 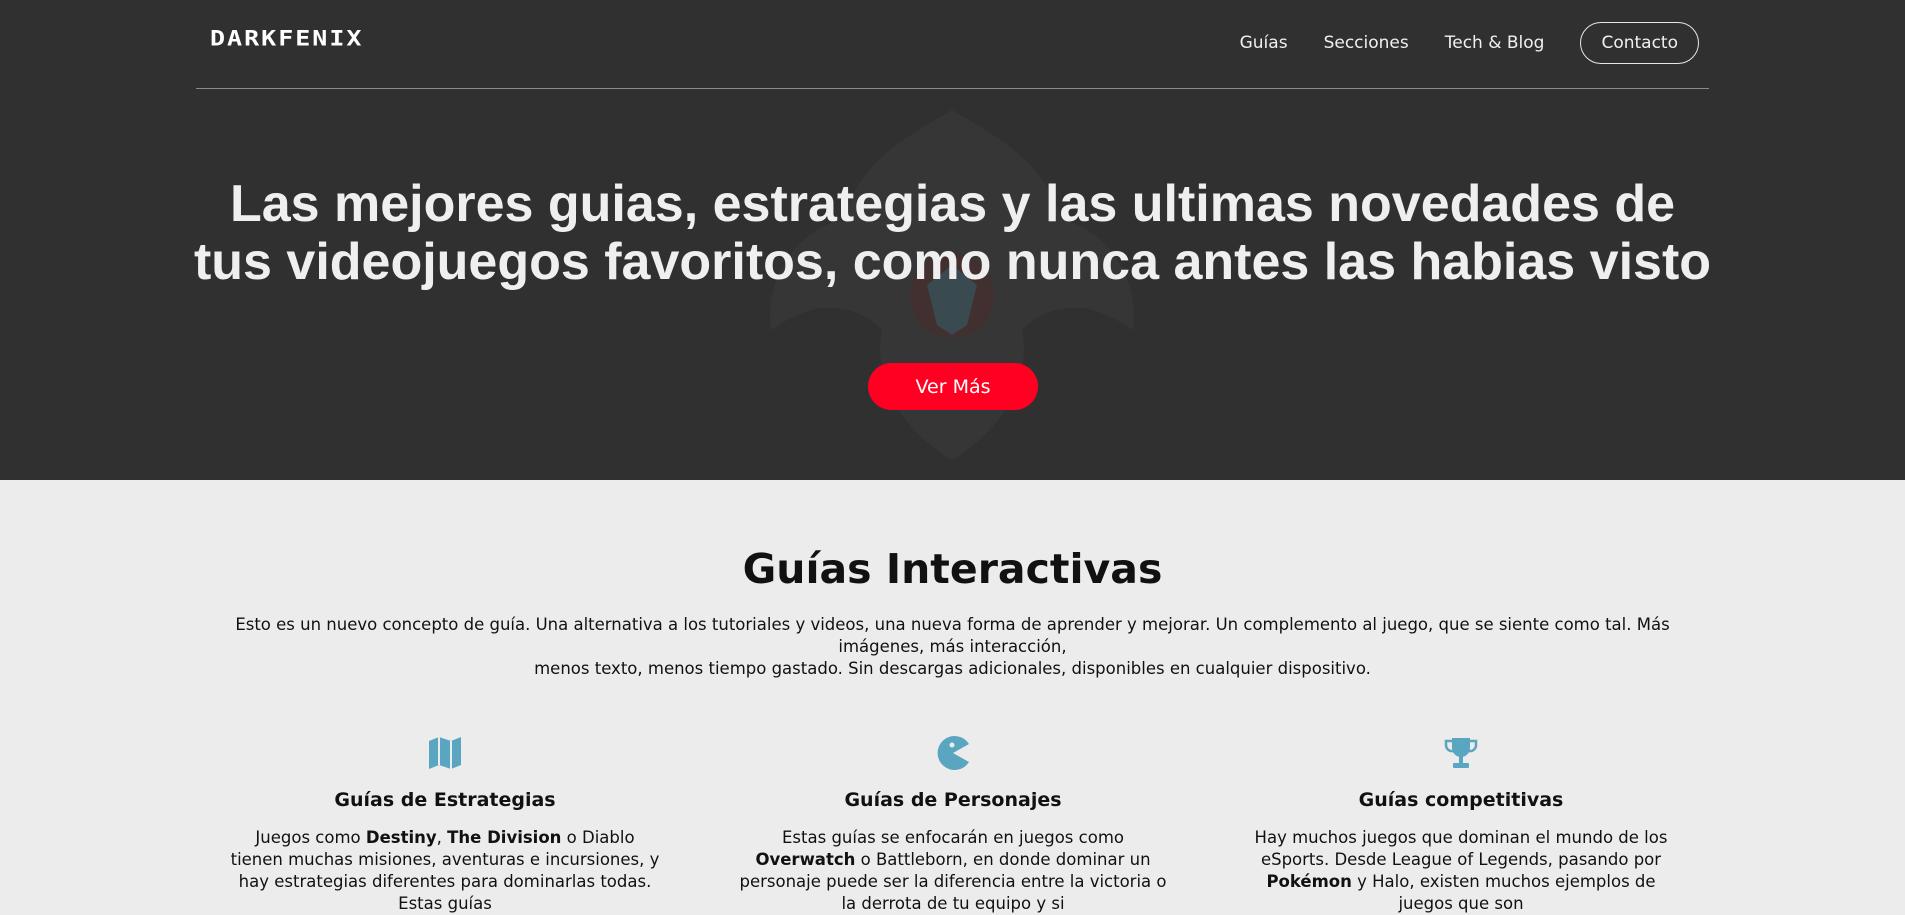 I want to click on feature-text-bold: The Division, so click(x=504, y=837).